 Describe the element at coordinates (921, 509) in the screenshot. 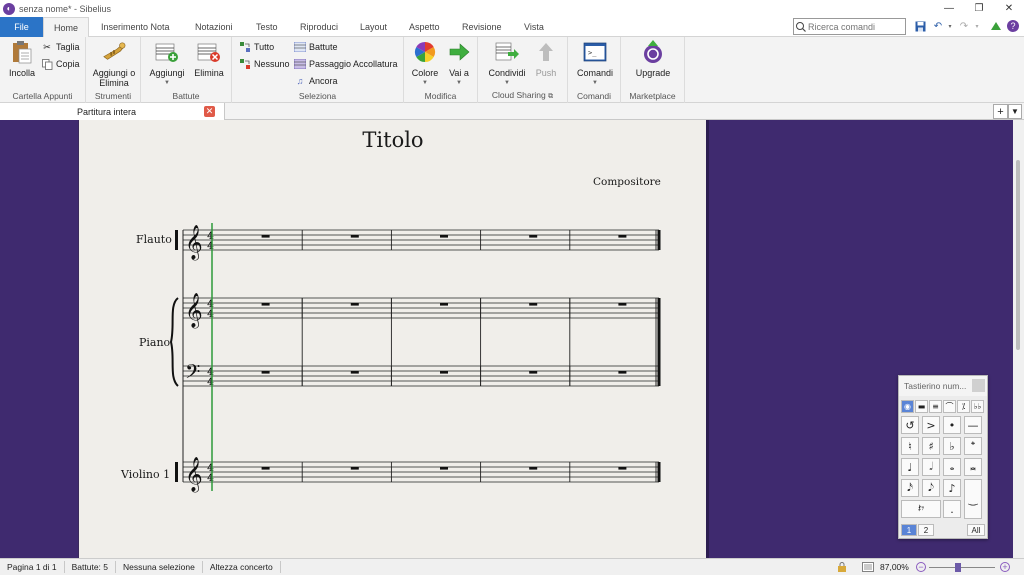

I see `rest-icon: 𝄽𝄾` at that location.